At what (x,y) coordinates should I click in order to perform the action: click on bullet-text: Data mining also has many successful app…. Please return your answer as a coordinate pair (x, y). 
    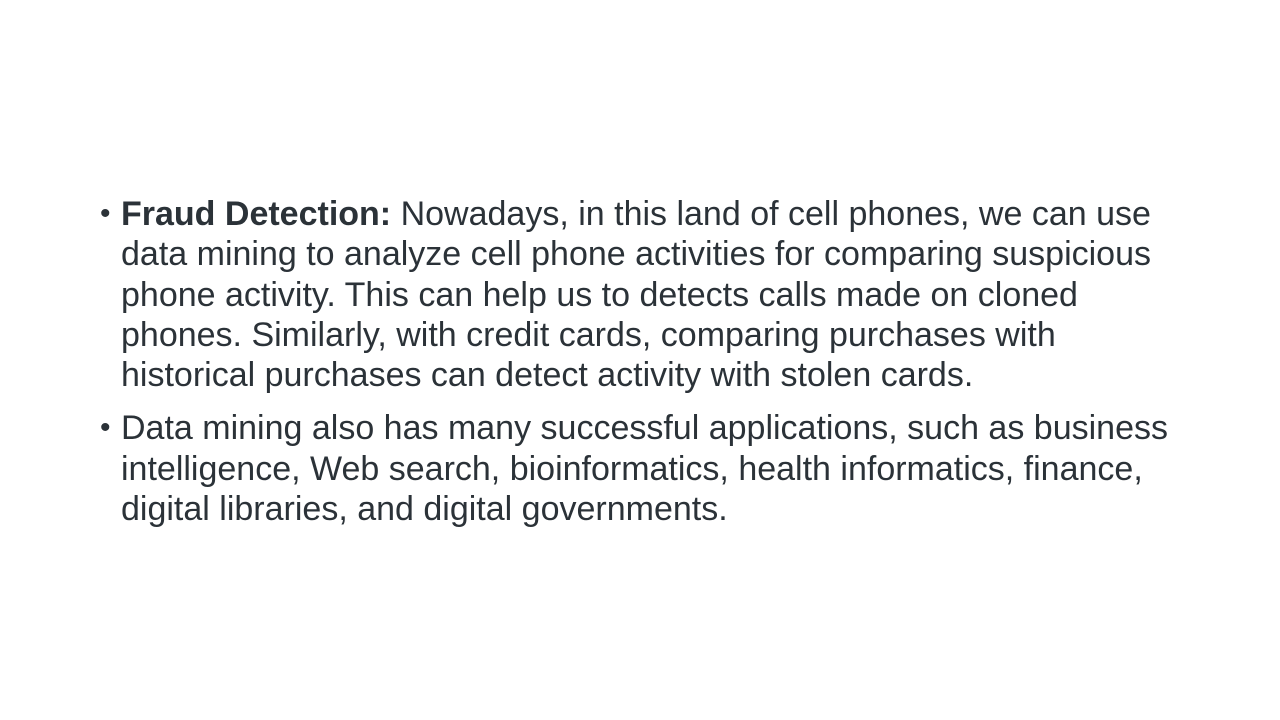
    Looking at the image, I should click on (644, 469).